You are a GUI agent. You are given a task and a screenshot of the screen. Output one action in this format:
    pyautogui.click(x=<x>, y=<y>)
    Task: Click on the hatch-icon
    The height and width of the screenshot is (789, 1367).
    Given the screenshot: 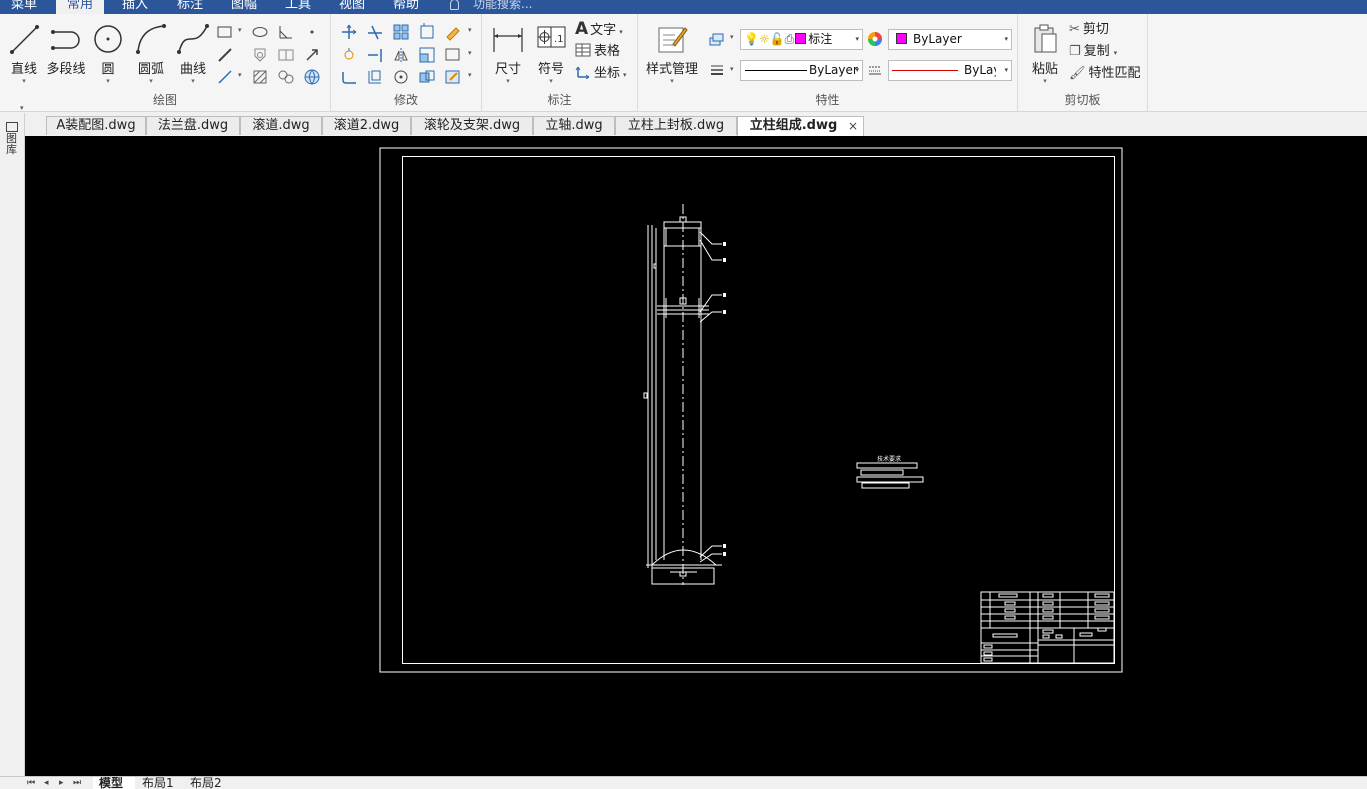 What is the action you would take?
    pyautogui.click(x=260, y=77)
    